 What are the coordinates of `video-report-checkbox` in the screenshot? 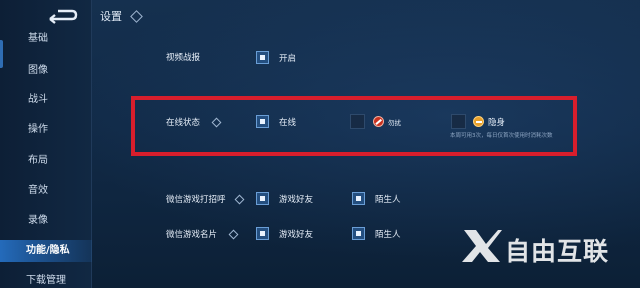 It's located at (262, 57).